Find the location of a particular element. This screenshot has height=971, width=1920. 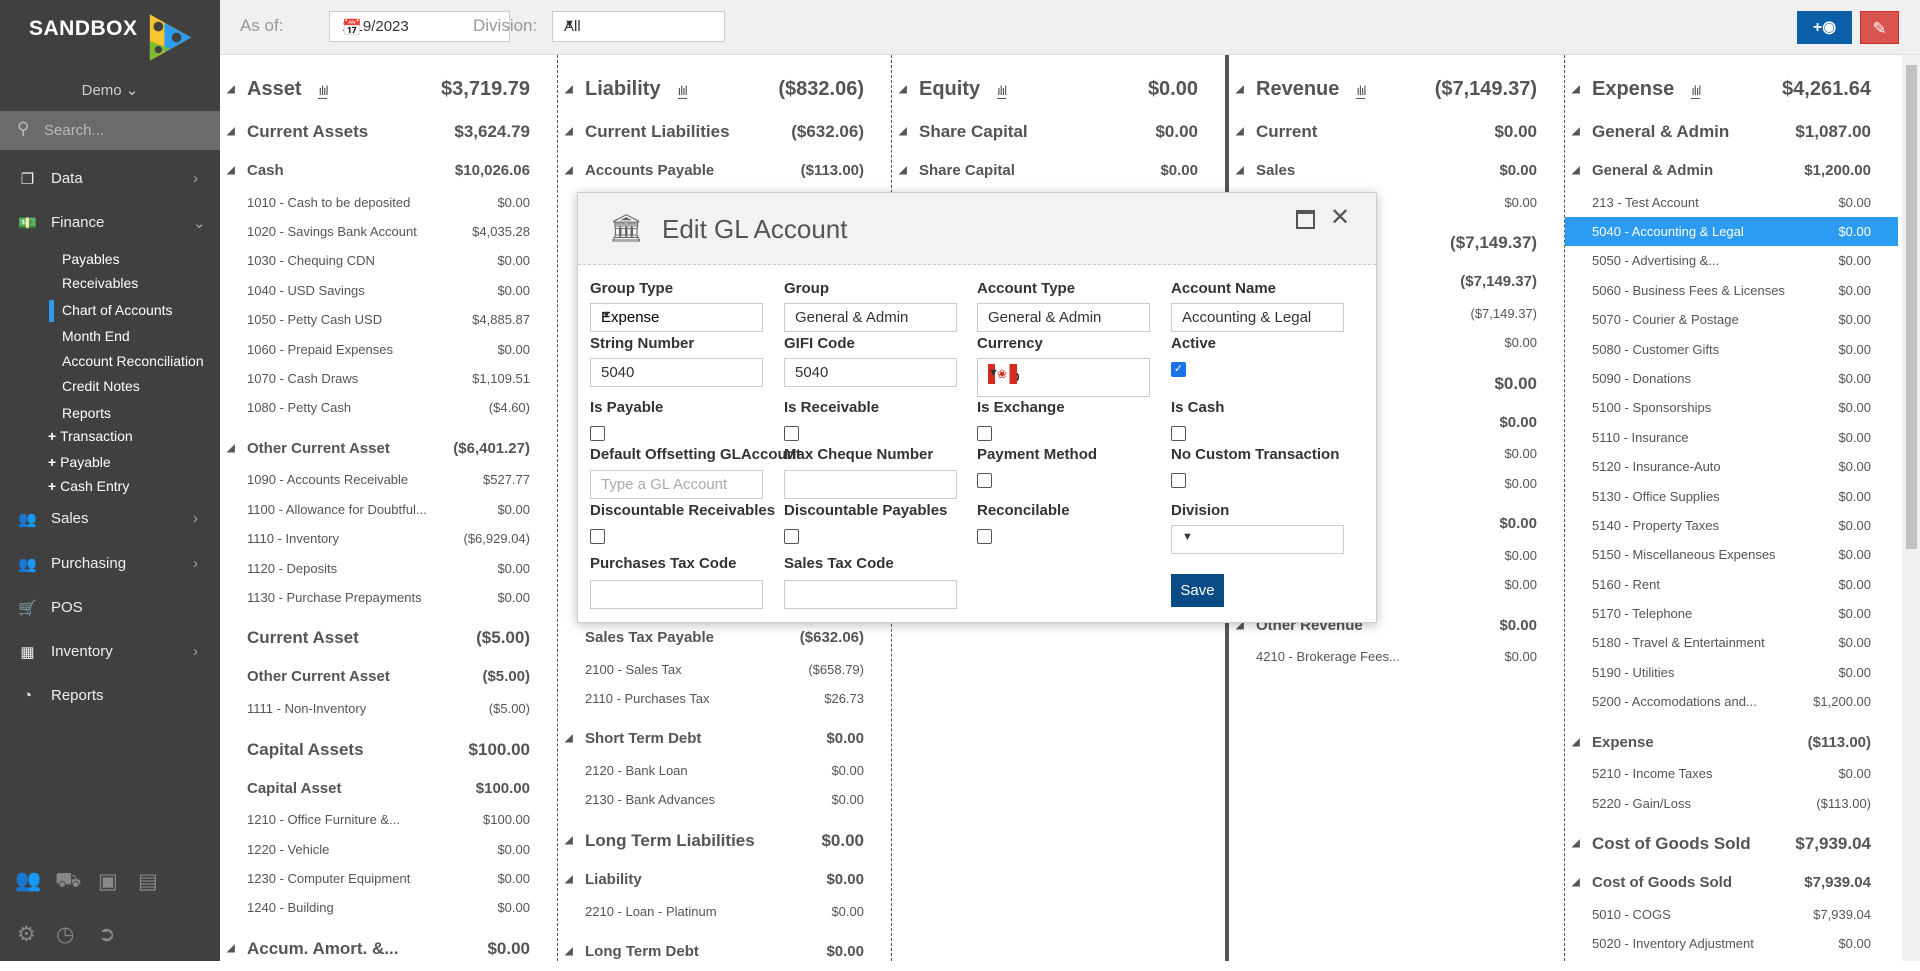

nav-item-reports: ◔ Reports is located at coordinates (110, 698).